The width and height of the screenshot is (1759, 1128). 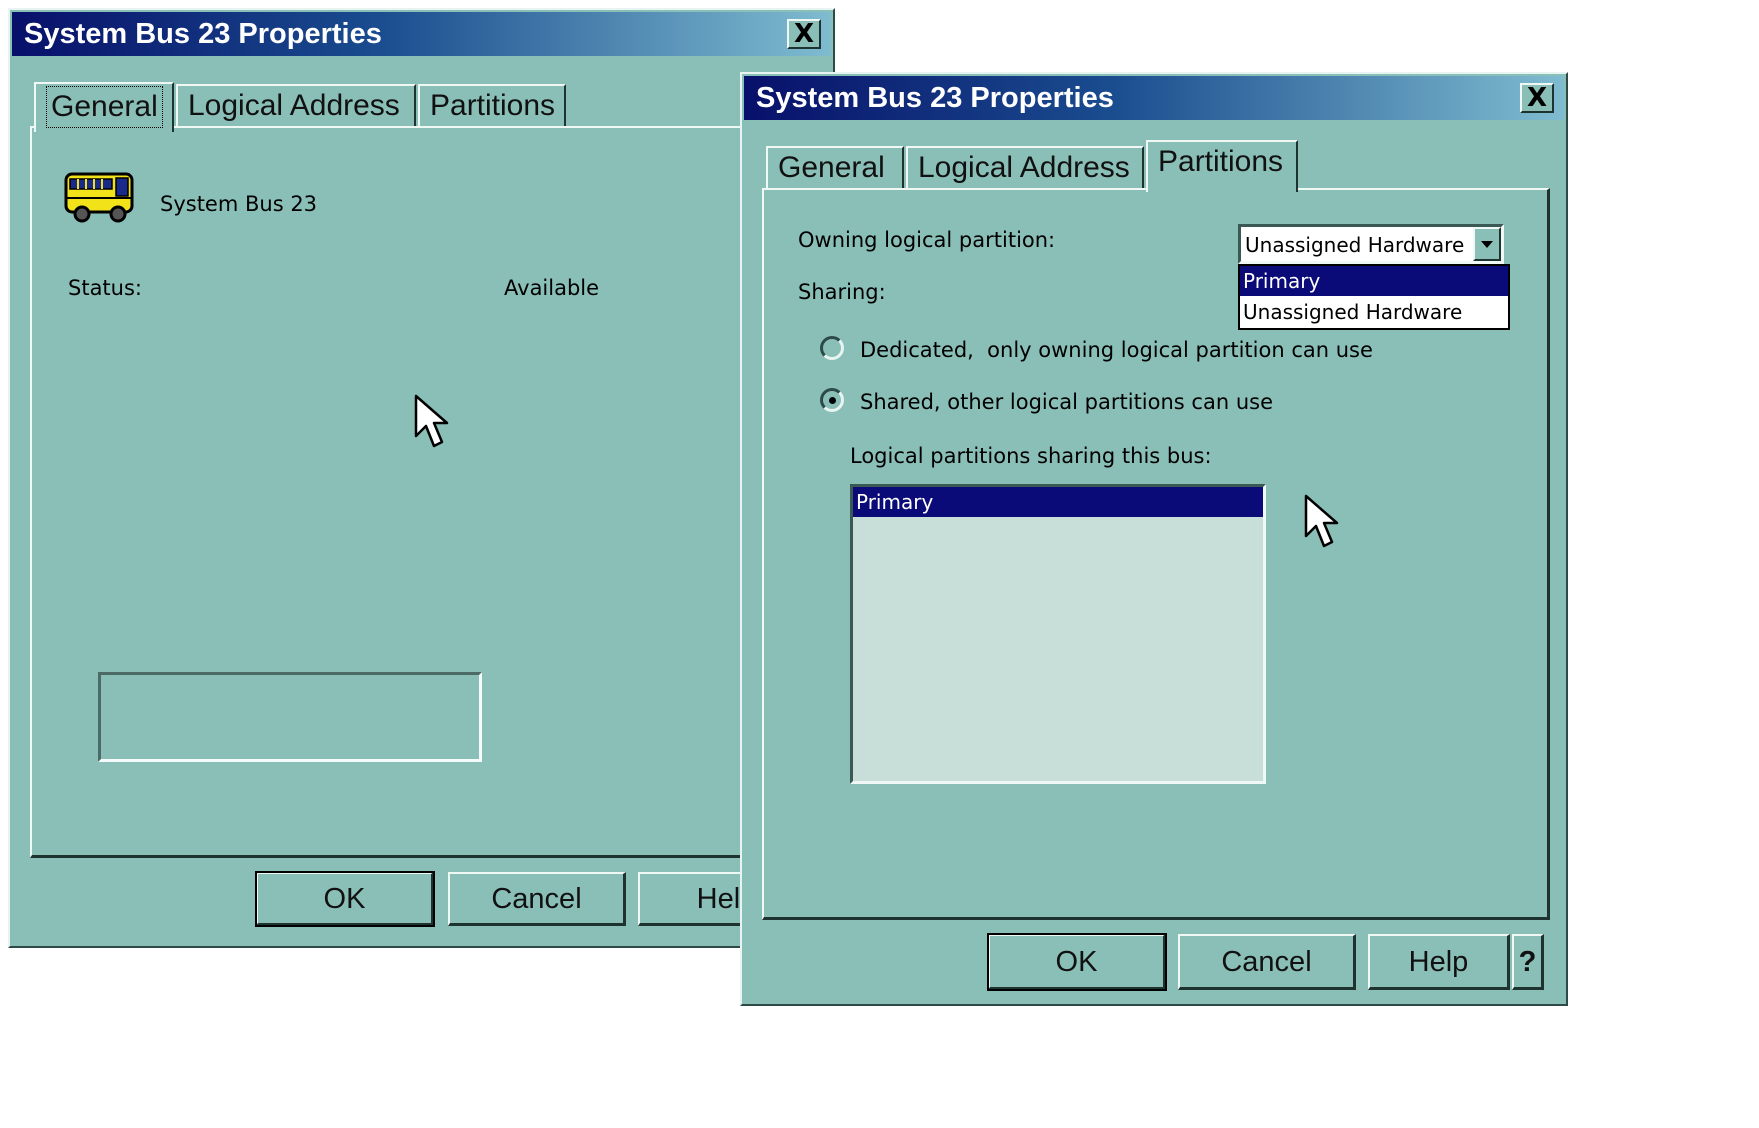 I want to click on radio-dedicated, so click(x=832, y=348).